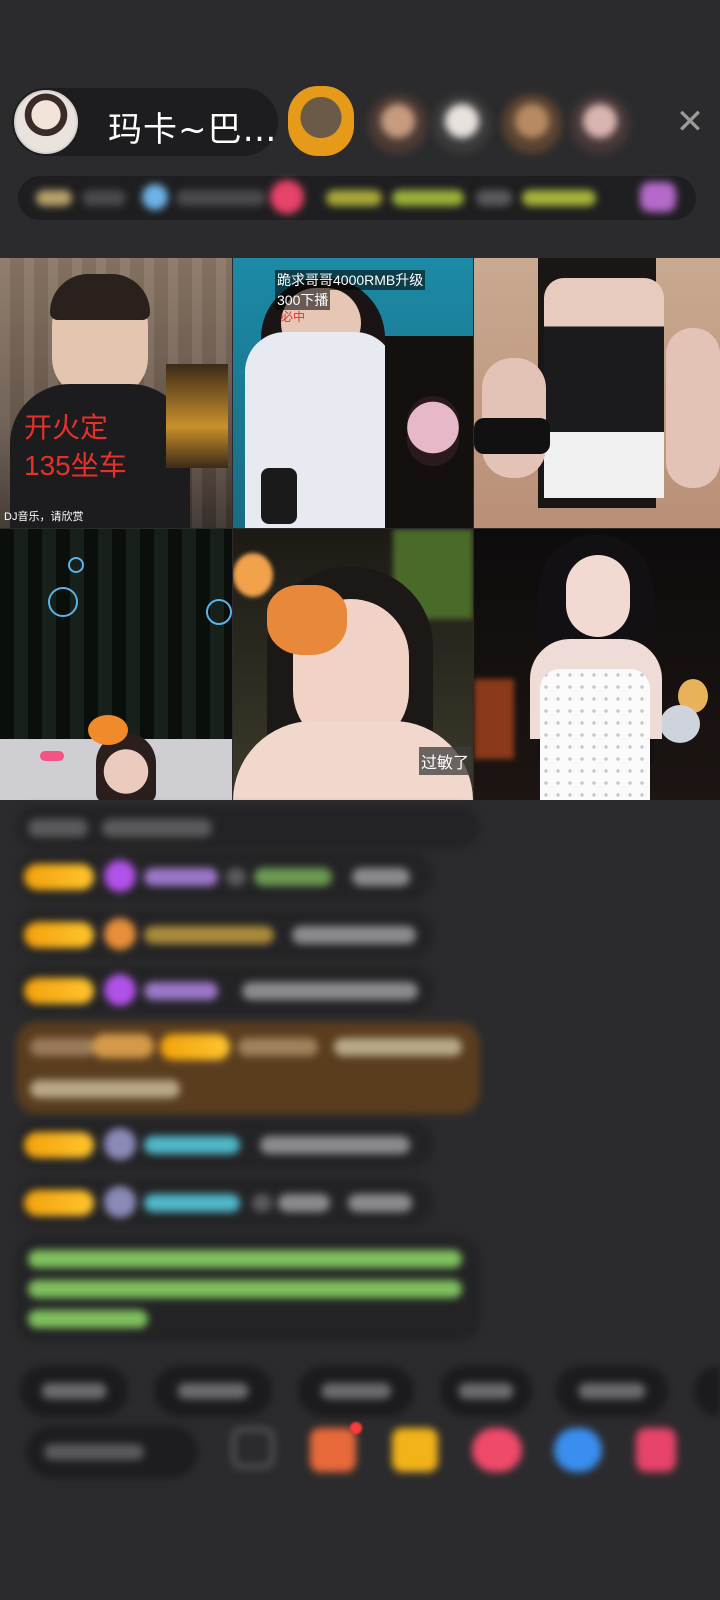  Describe the element at coordinates (303, 300) in the screenshot. I see `overlay-text: 300下播` at that location.